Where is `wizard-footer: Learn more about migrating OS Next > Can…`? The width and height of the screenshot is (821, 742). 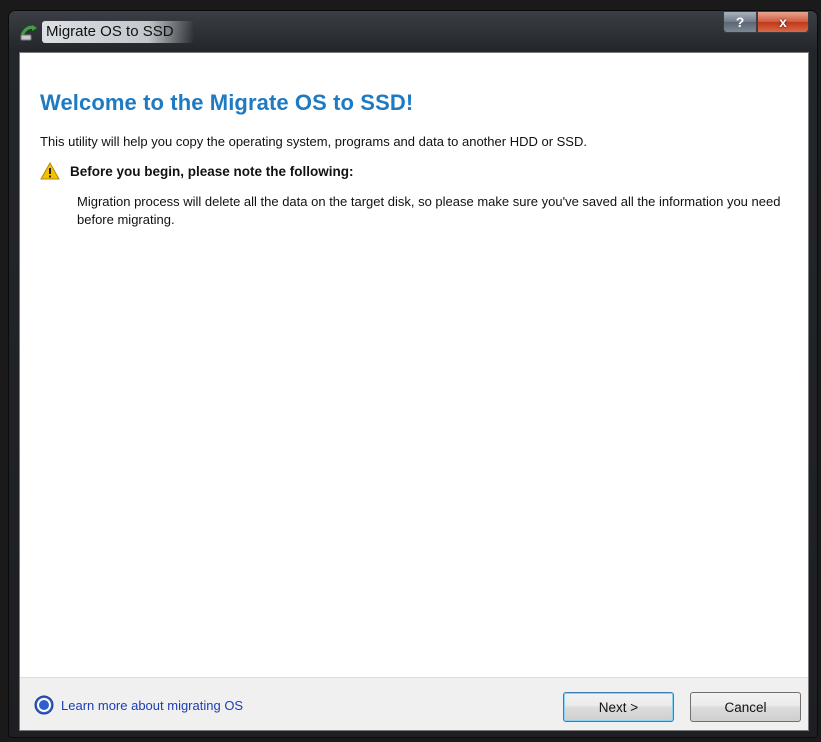 wizard-footer: Learn more about migrating OS Next > Can… is located at coordinates (414, 703).